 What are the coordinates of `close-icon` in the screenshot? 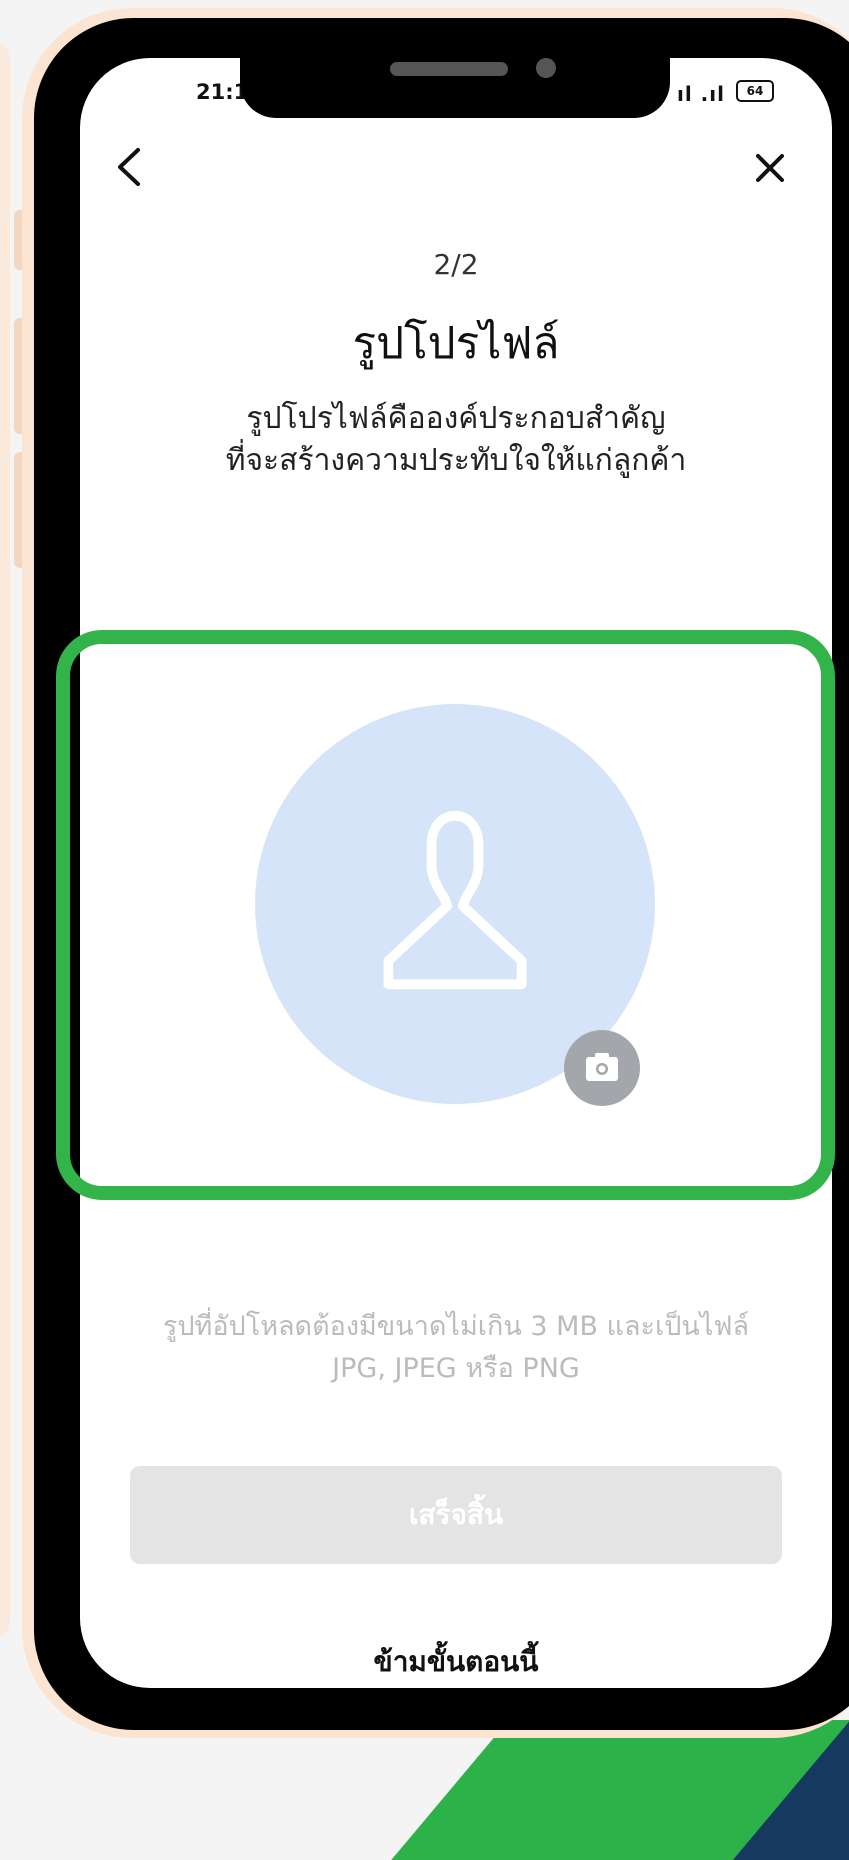 It's located at (770, 168).